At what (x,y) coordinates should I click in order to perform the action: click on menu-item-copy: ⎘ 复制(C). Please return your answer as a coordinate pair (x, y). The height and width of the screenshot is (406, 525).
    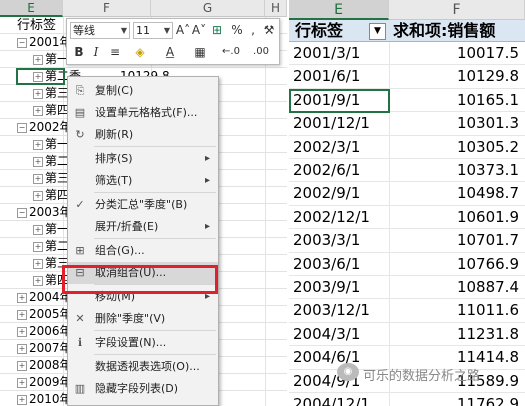
    Looking at the image, I should click on (143, 91).